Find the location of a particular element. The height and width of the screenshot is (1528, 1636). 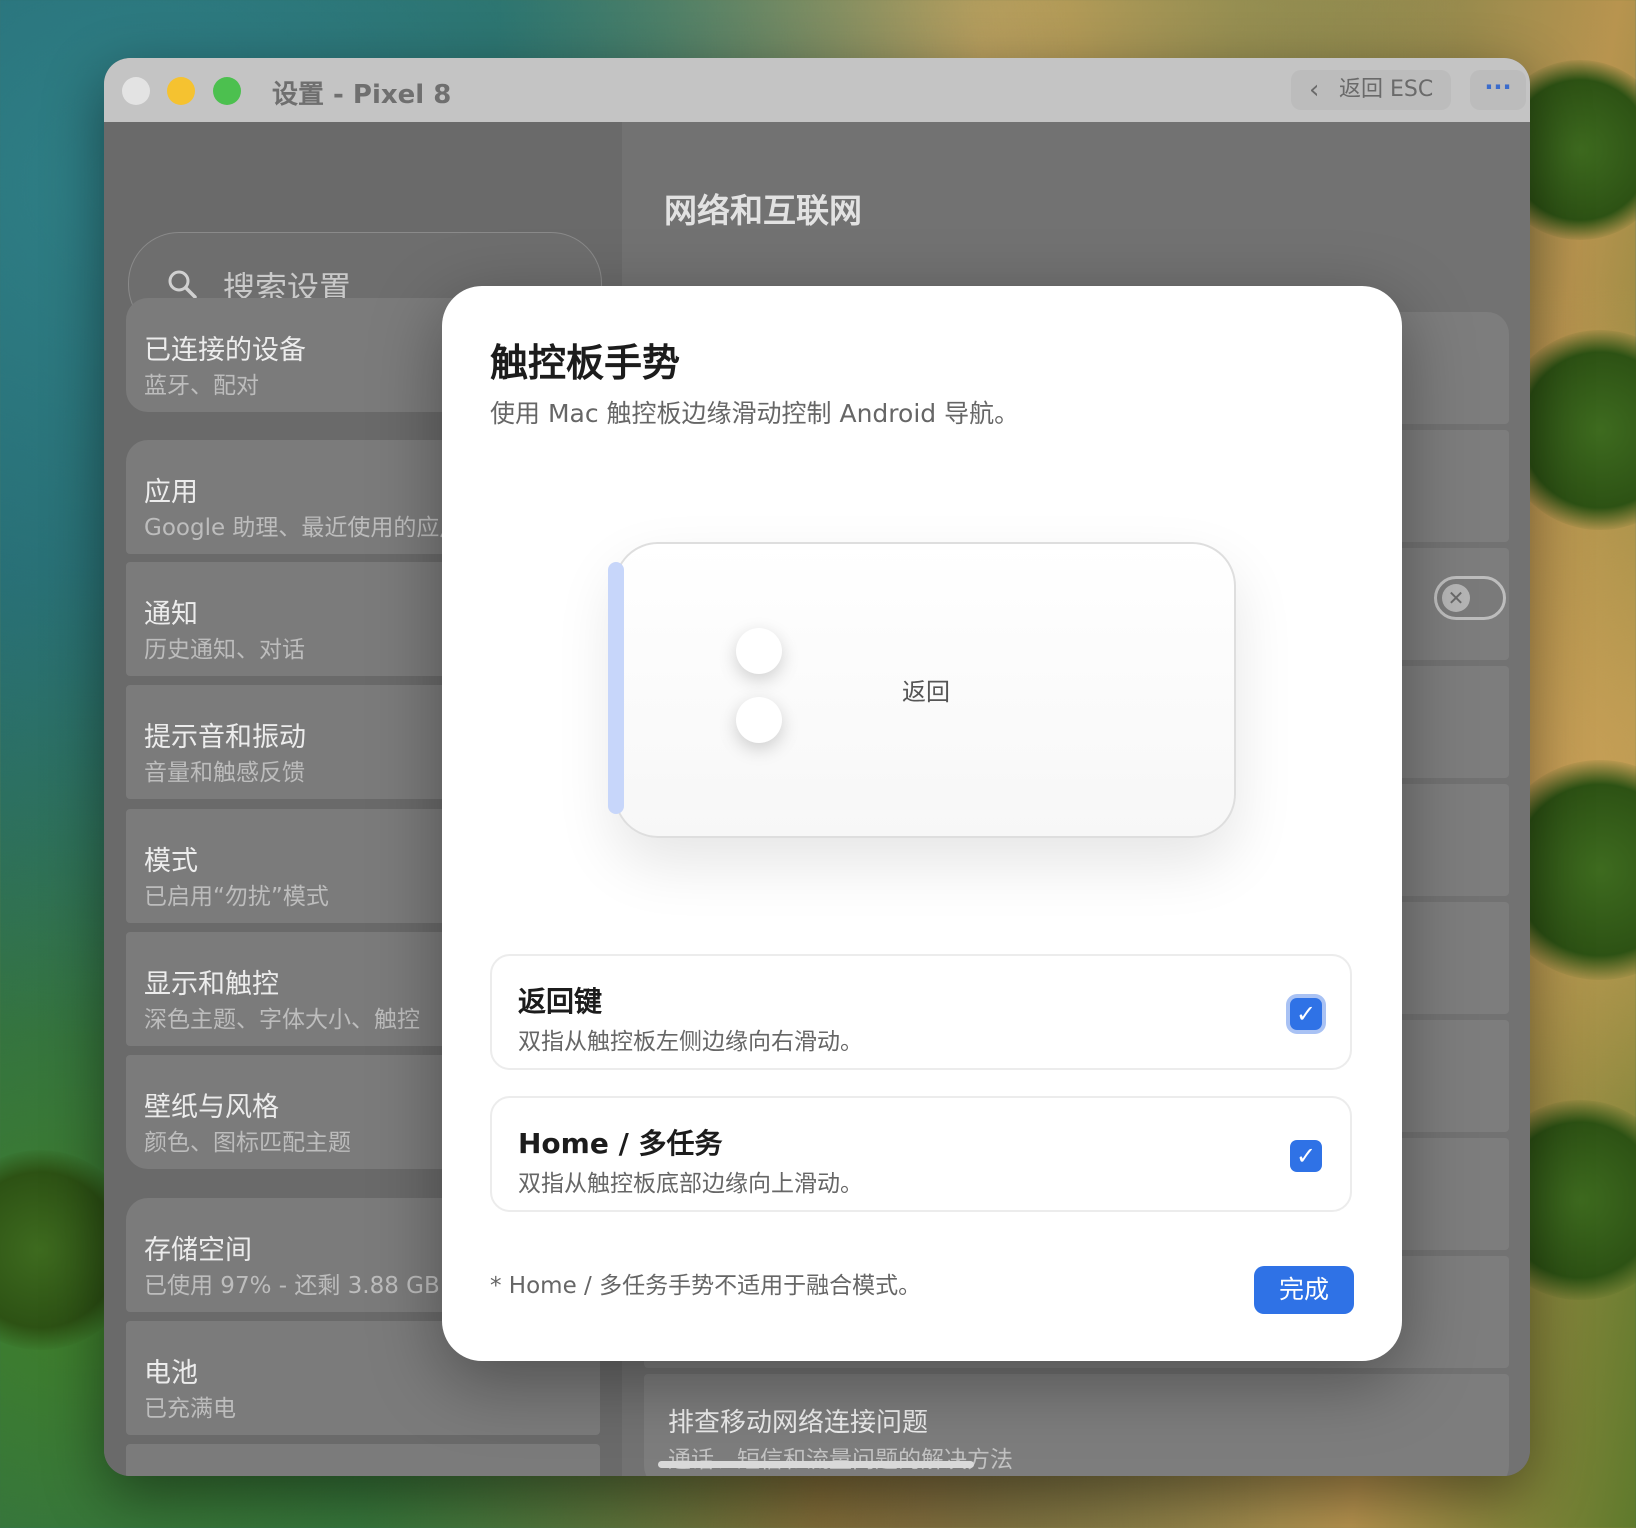

search-icon is located at coordinates (182, 284).